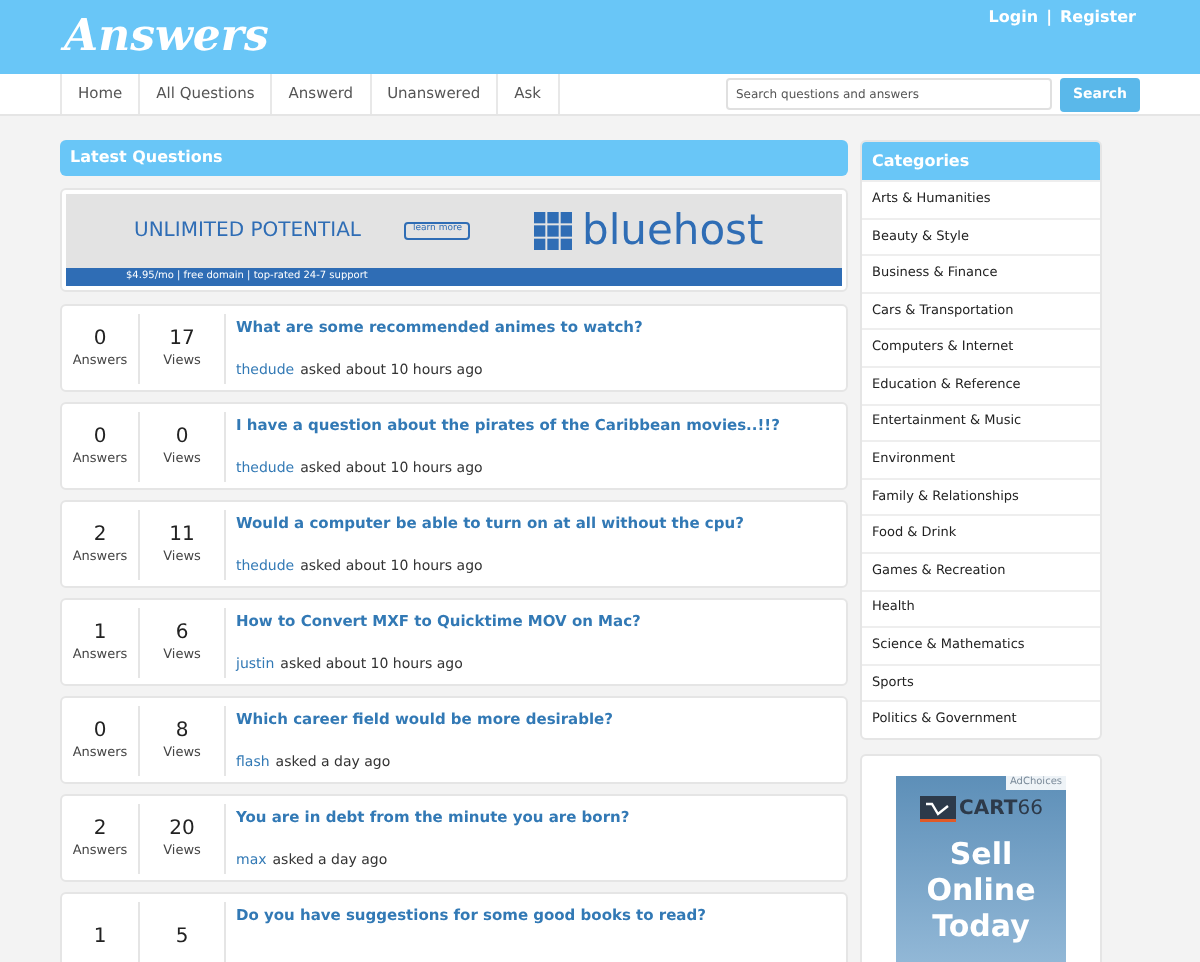 This screenshot has height=962, width=1200. What do you see at coordinates (454, 158) in the screenshot?
I see `section-header: Latest Questions` at bounding box center [454, 158].